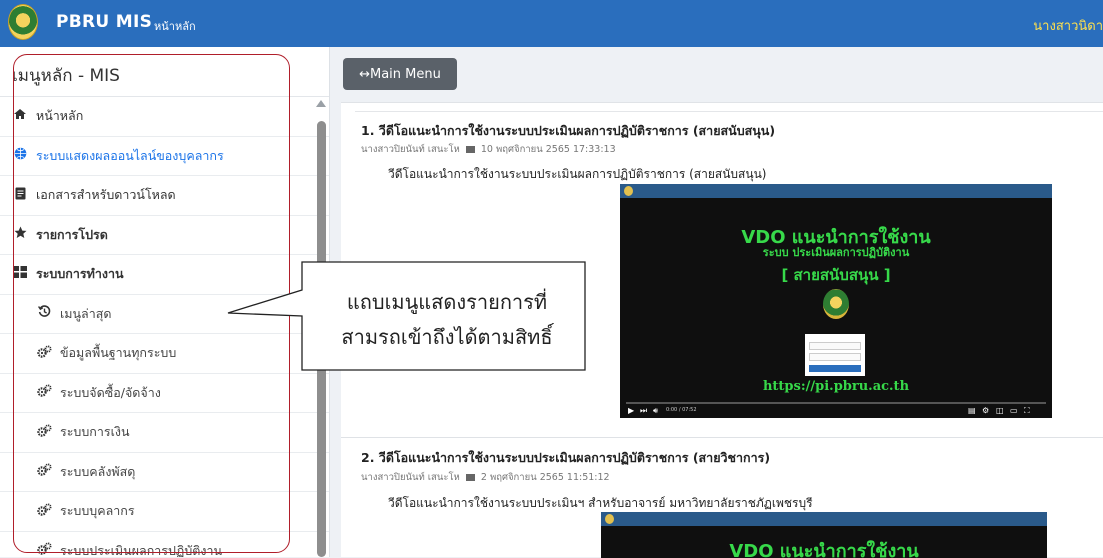  I want to click on video-title: VDO แนะนำการใช้งาน, so click(824, 549).